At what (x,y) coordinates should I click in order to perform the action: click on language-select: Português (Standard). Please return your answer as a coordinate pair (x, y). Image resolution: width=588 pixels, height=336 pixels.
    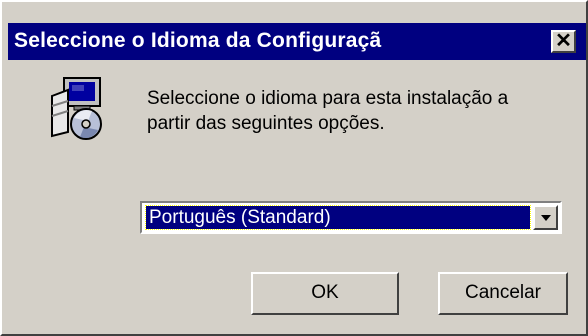
    Looking at the image, I should click on (351, 217).